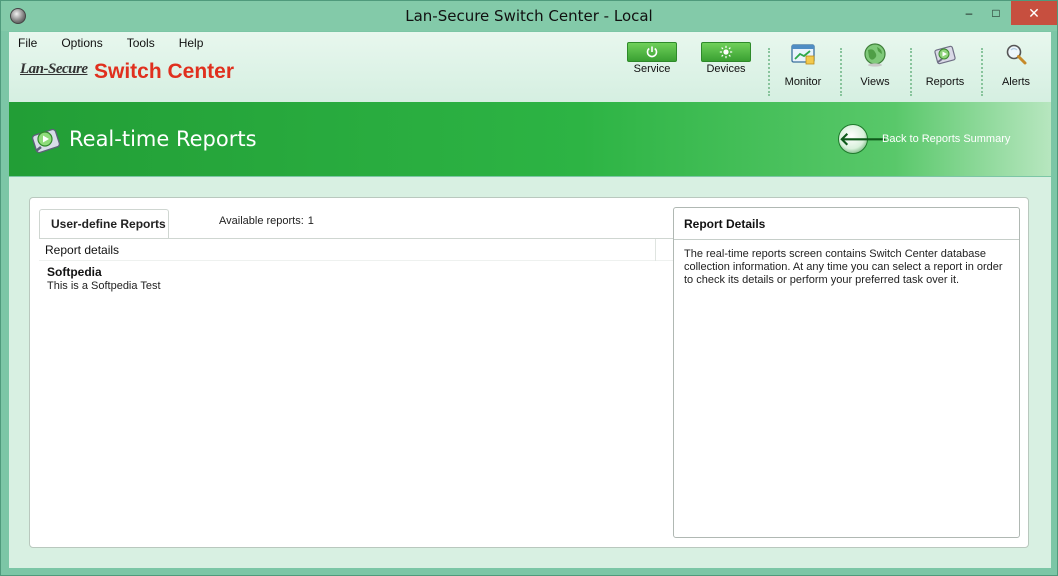  What do you see at coordinates (104, 286) in the screenshot?
I see `report-description: This is a Softpedia Test` at bounding box center [104, 286].